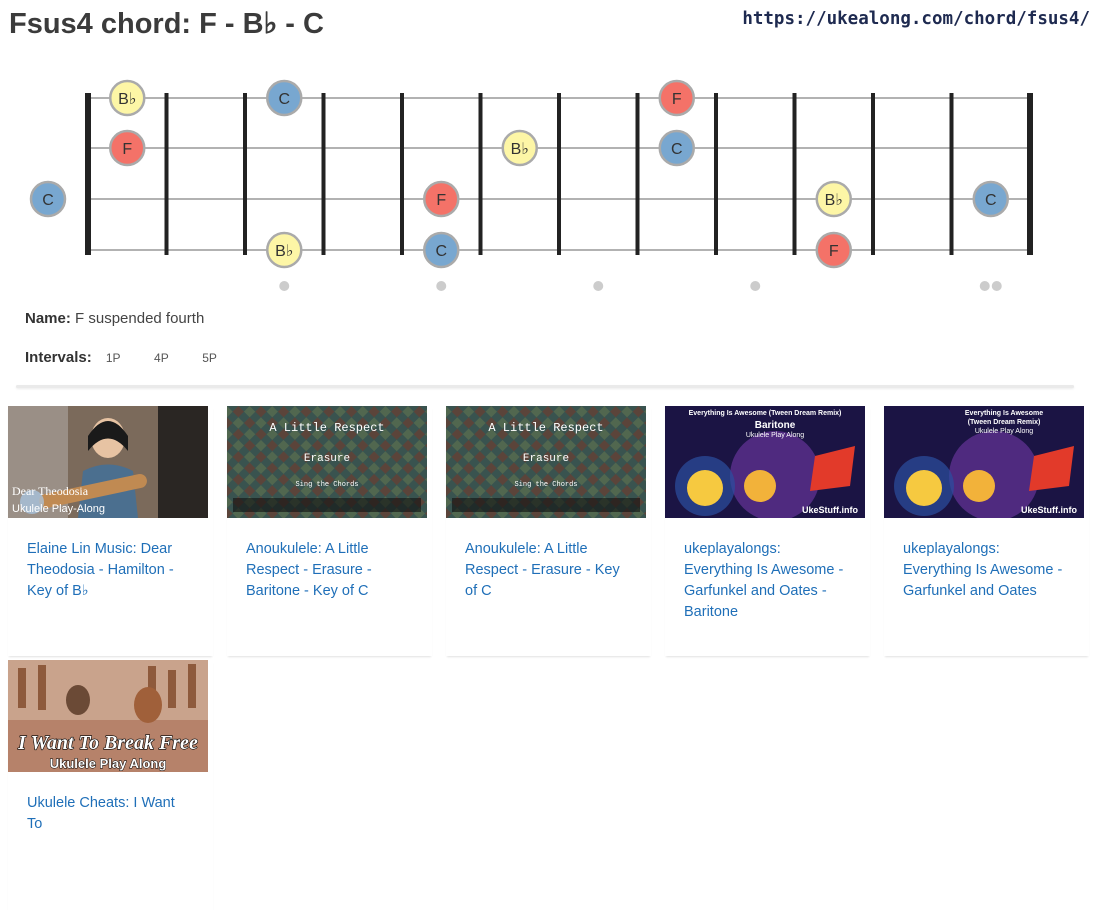 Image resolution: width=1100 pixels, height=910 pixels. What do you see at coordinates (50, 491) in the screenshot?
I see `thumb-caption: Dear Theodosia` at bounding box center [50, 491].